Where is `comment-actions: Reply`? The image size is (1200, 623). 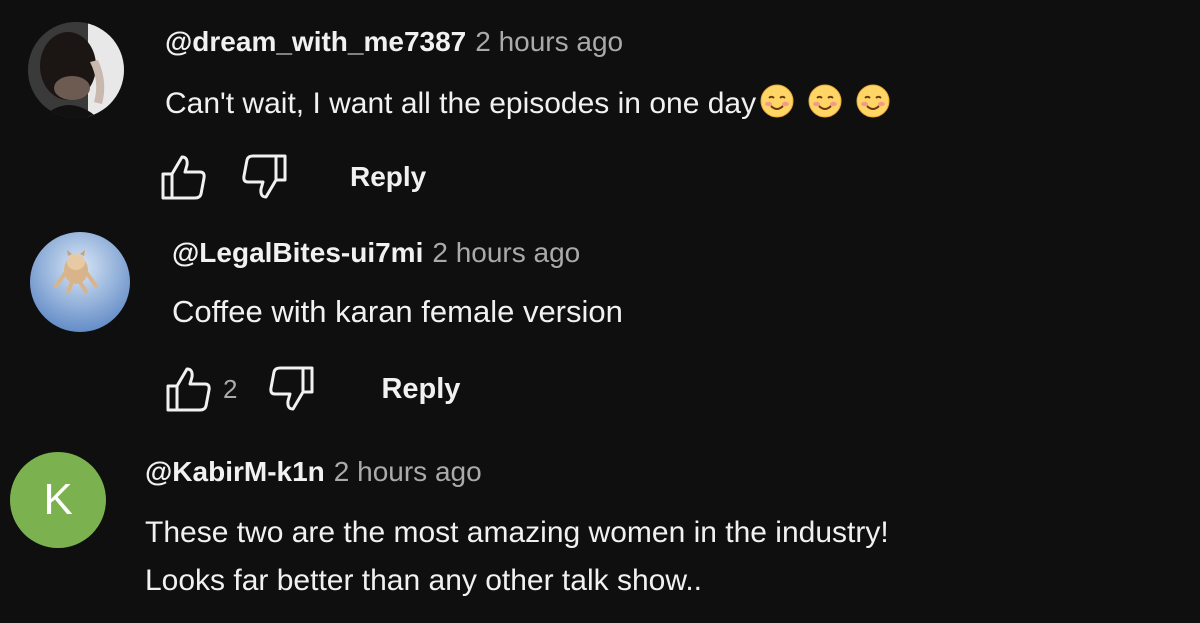
comment-actions: Reply is located at coordinates (293, 177).